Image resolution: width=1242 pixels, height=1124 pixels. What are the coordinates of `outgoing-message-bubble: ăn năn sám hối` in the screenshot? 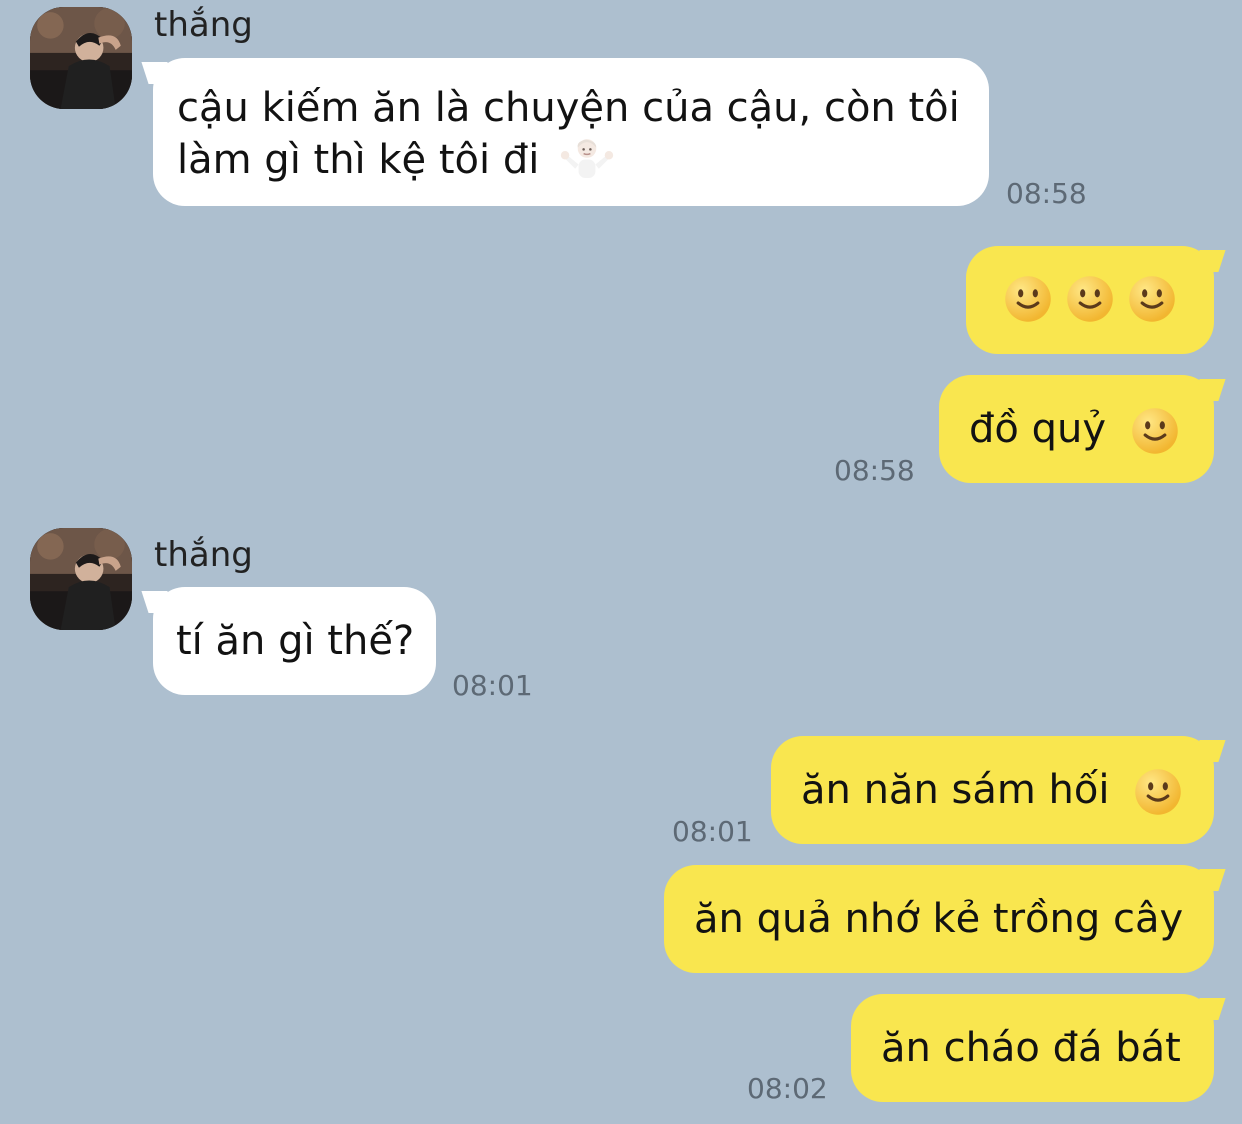 It's located at (992, 790).